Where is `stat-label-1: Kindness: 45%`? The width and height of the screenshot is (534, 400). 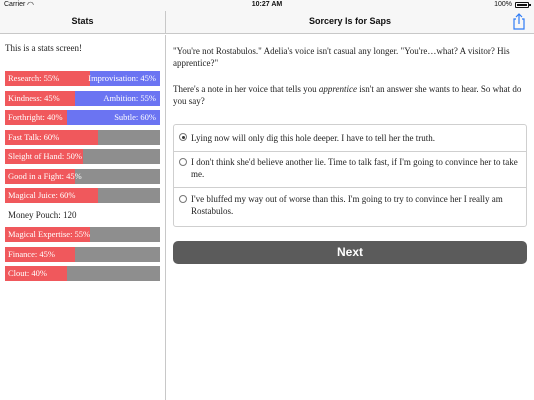
stat-label-1: Kindness: 45% is located at coordinates (34, 97).